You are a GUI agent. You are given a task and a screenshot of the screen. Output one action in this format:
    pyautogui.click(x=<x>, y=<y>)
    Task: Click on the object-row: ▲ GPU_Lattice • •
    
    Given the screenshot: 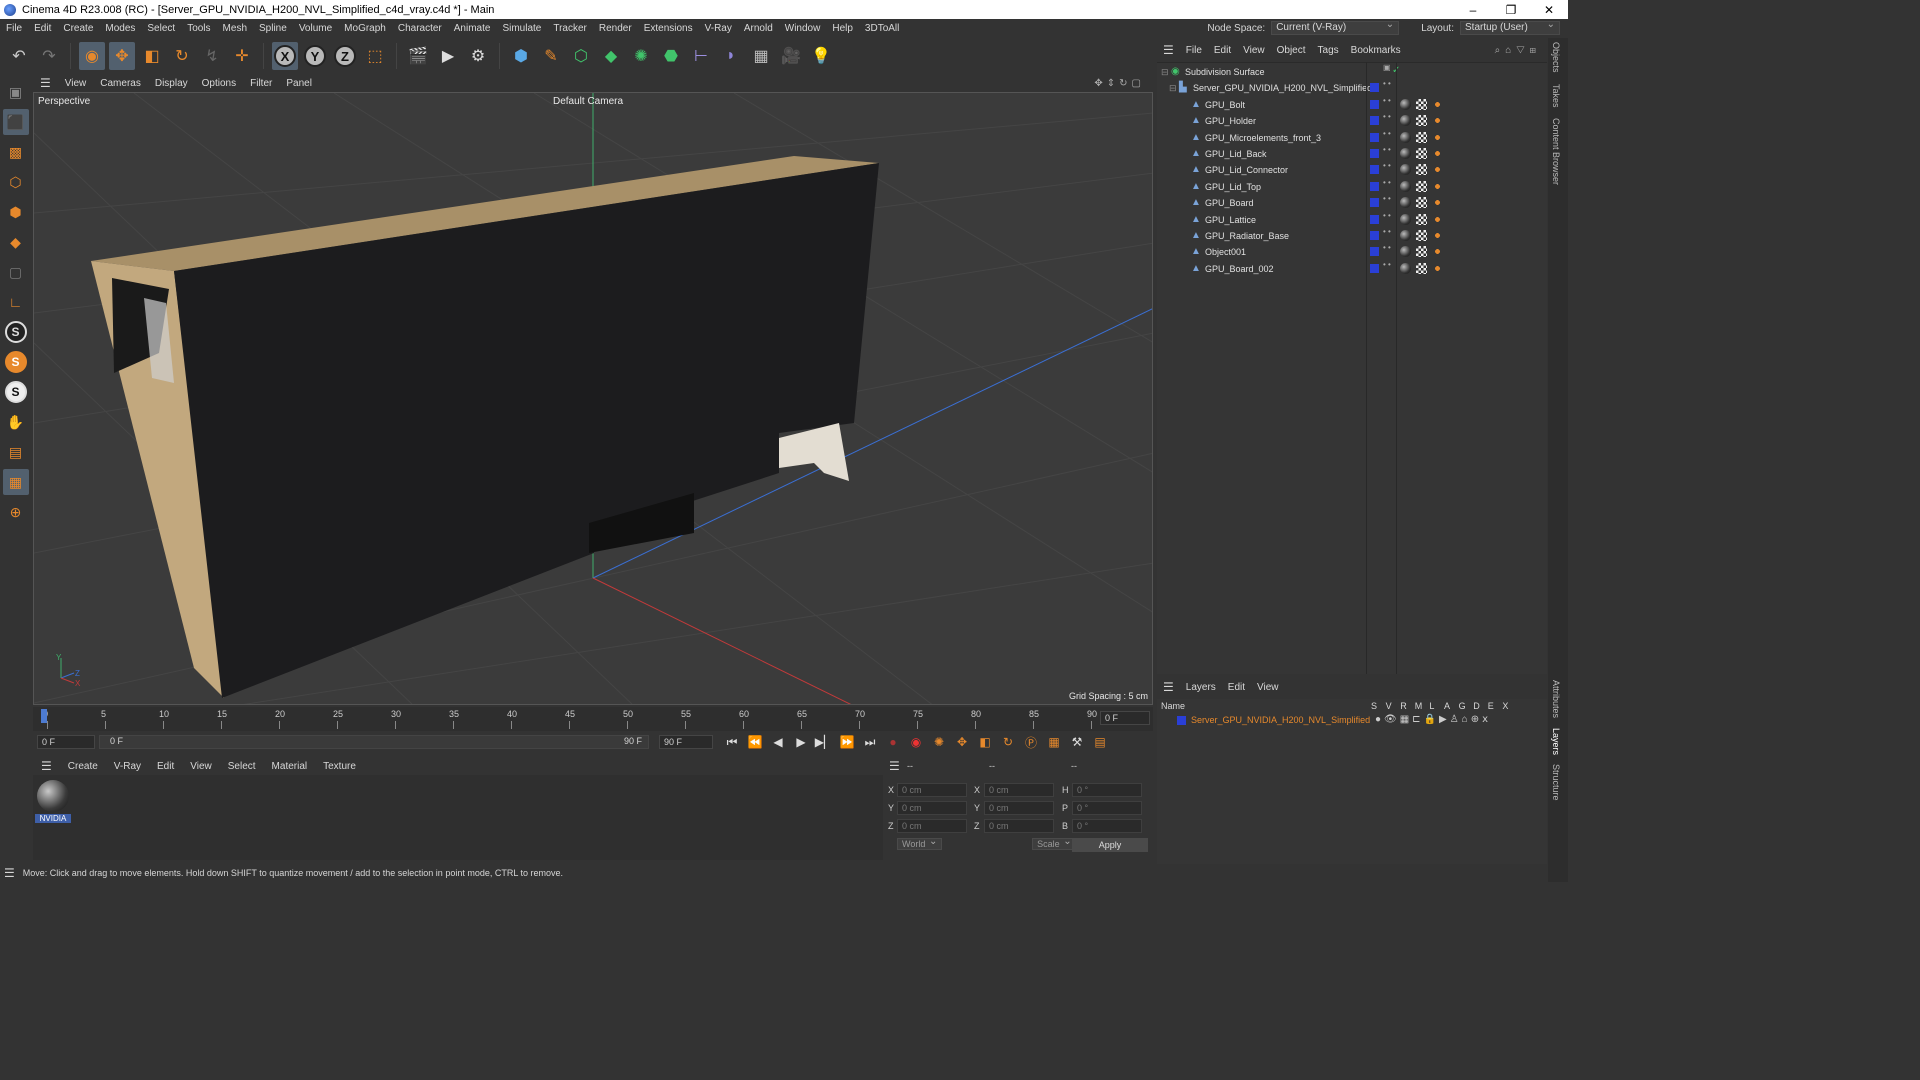 What is the action you would take?
    pyautogui.click(x=1352, y=219)
    